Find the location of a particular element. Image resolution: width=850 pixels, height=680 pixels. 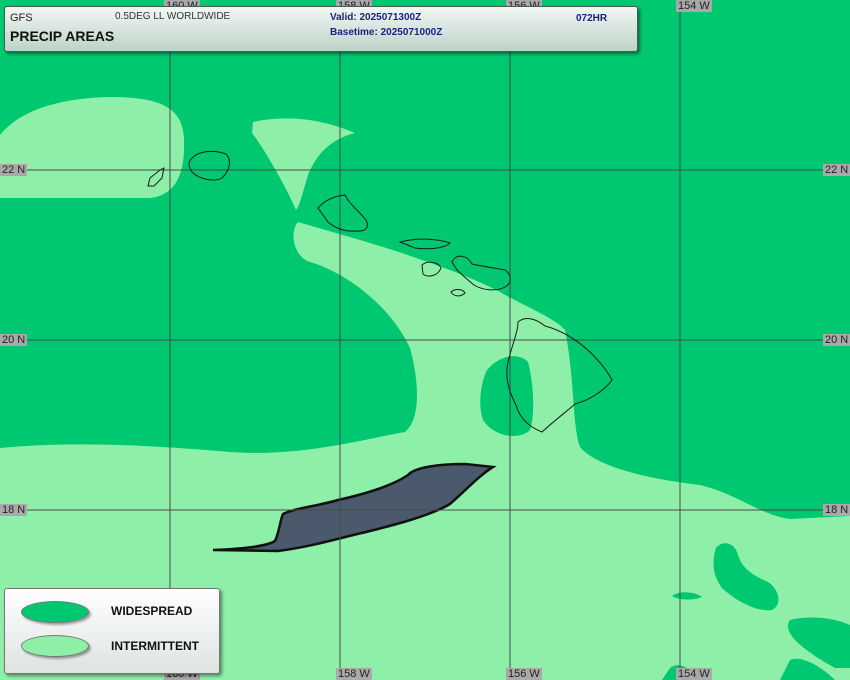

model-name: GFS is located at coordinates (21, 18).